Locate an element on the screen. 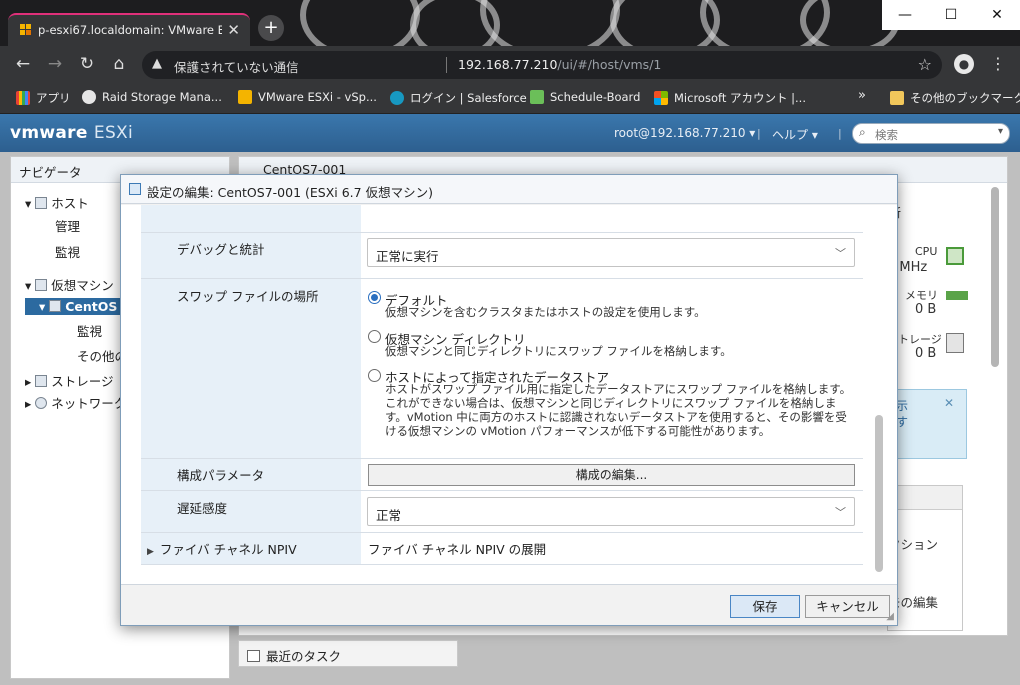  bookmark-salesforce: ログイン | Salesforce is located at coordinates (458, 98).